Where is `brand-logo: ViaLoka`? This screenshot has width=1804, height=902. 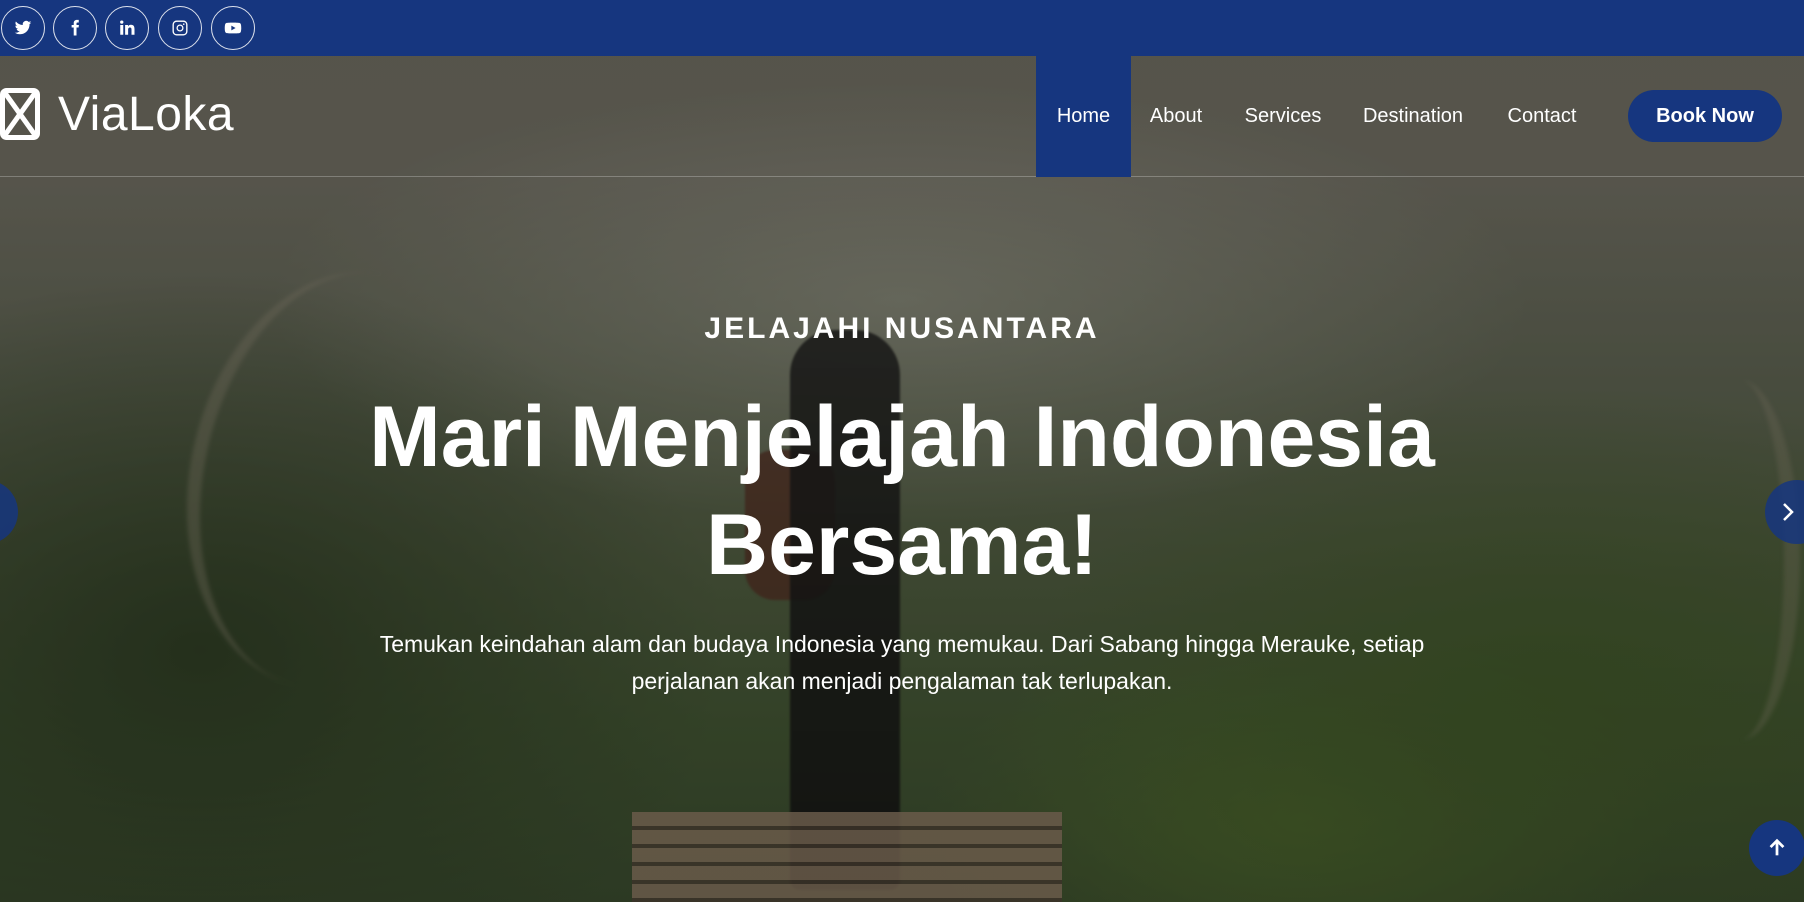 brand-logo: ViaLoka is located at coordinates (117, 114).